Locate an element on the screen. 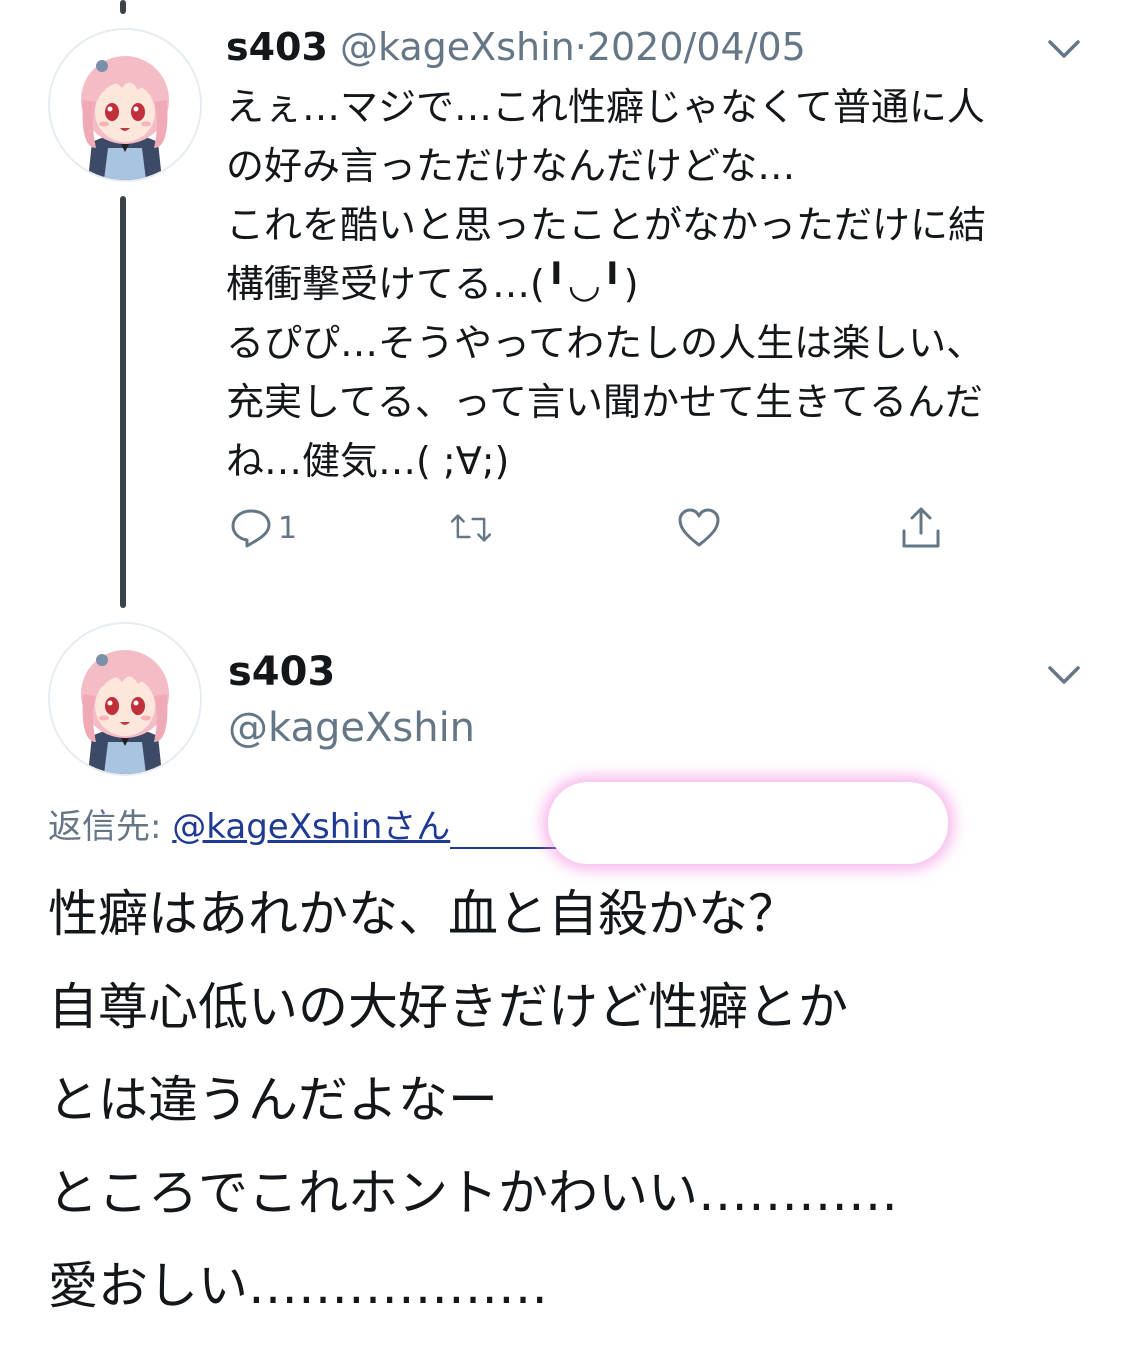 The height and width of the screenshot is (1348, 1123). tweet1-header: s403 @kageXshin·2020/04/05 is located at coordinates (516, 47).